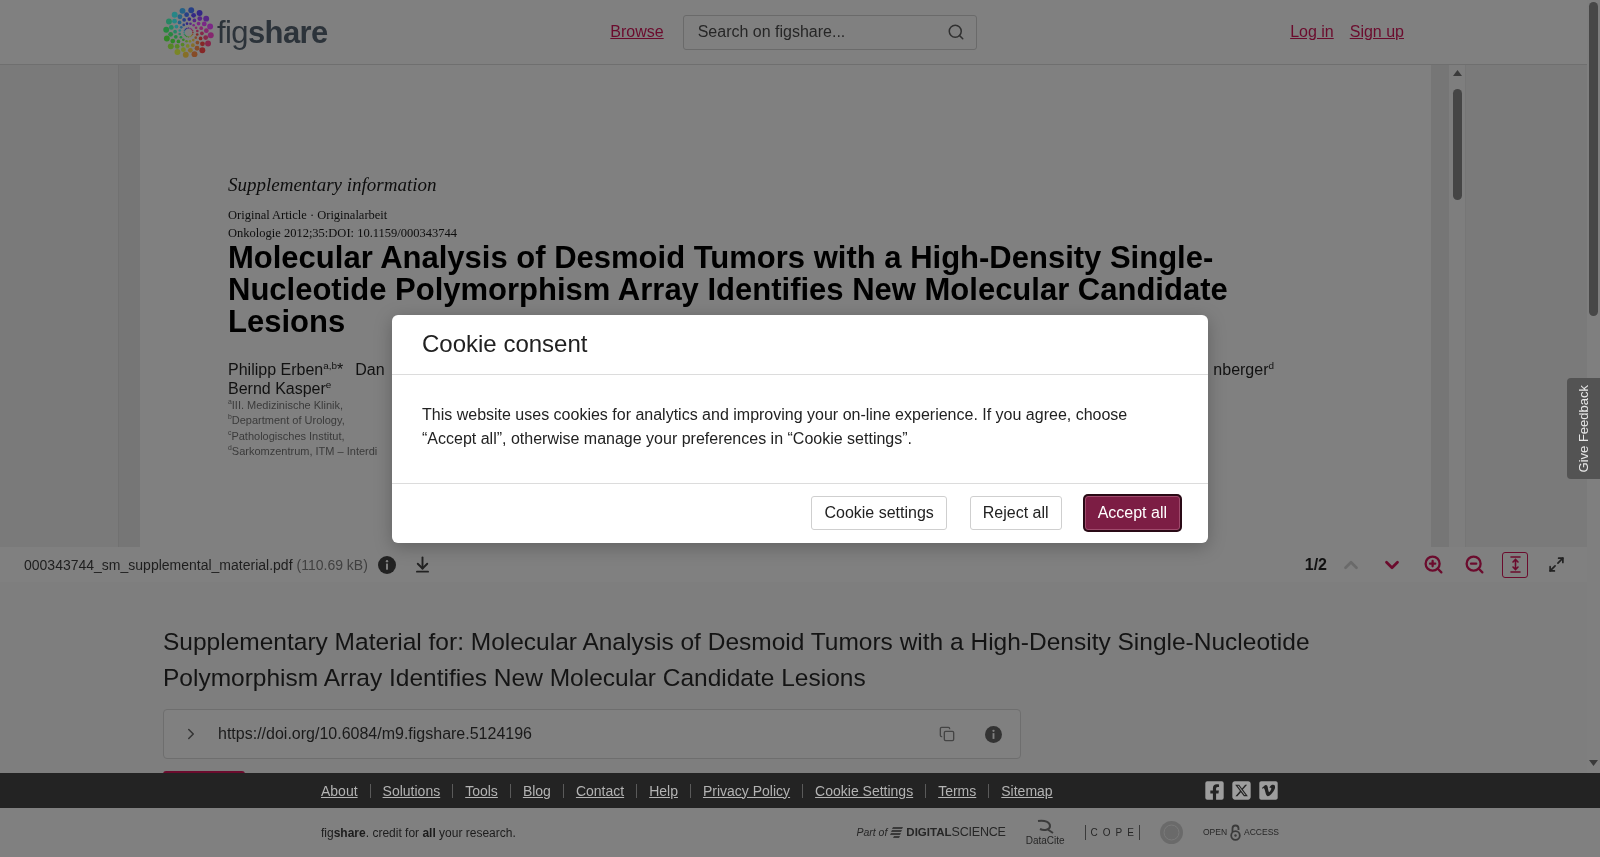 This screenshot has width=1600, height=857. Describe the element at coordinates (663, 790) in the screenshot. I see `footer-link: Help` at that location.